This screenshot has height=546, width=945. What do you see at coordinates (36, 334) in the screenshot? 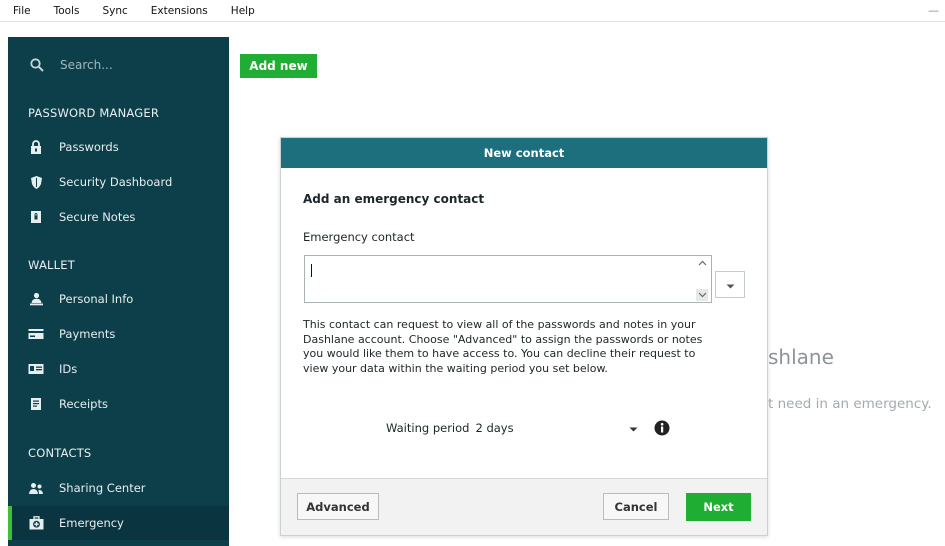
I see `credit-card-icon` at bounding box center [36, 334].